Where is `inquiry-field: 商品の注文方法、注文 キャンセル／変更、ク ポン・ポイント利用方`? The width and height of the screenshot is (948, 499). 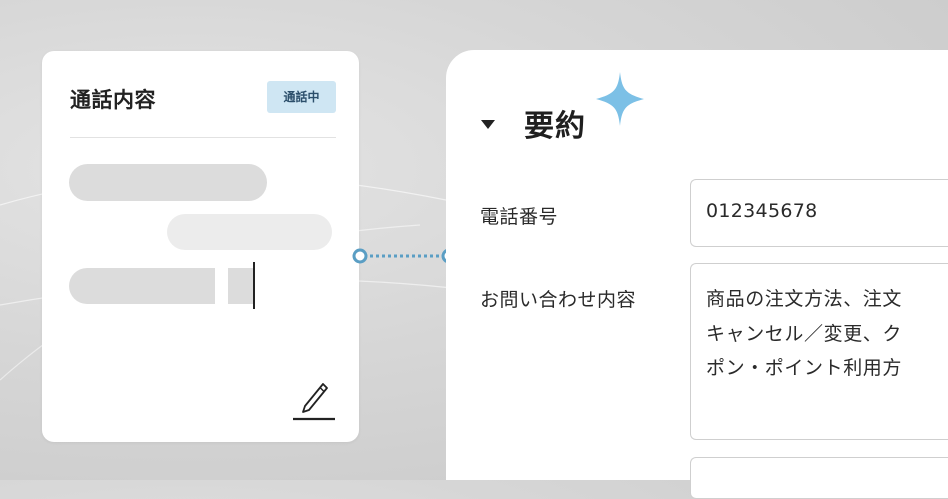 inquiry-field: 商品の注文方法、注文 キャンセル／変更、ク ポン・ポイント利用方 is located at coordinates (819, 351).